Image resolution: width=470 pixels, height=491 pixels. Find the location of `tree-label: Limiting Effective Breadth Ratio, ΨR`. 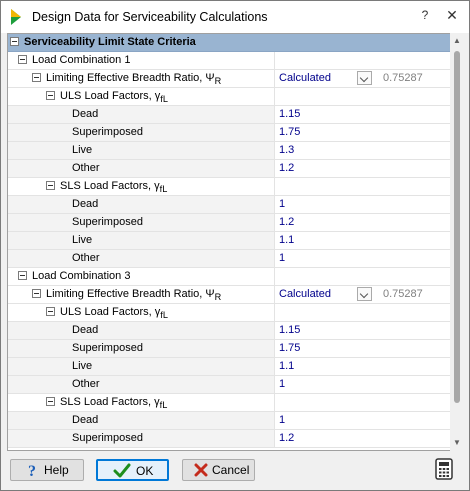

tree-label: Limiting Effective Breadth Ratio, ΨR is located at coordinates (134, 295).